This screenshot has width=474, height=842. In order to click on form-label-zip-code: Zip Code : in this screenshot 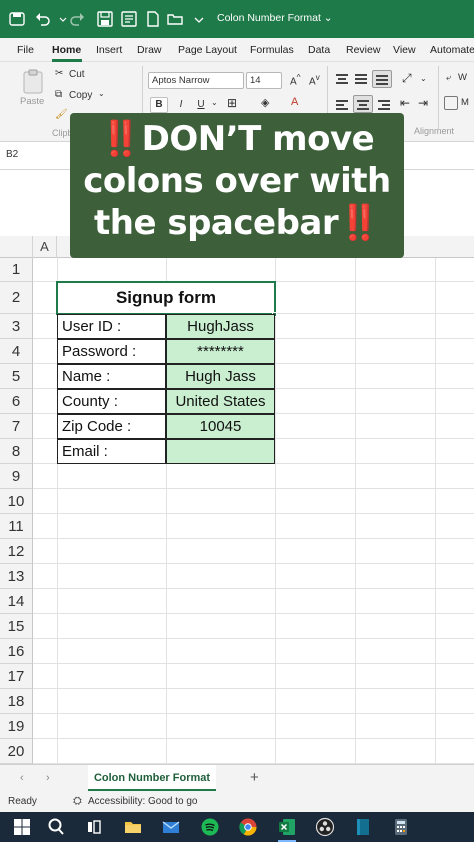, I will do `click(111, 426)`.